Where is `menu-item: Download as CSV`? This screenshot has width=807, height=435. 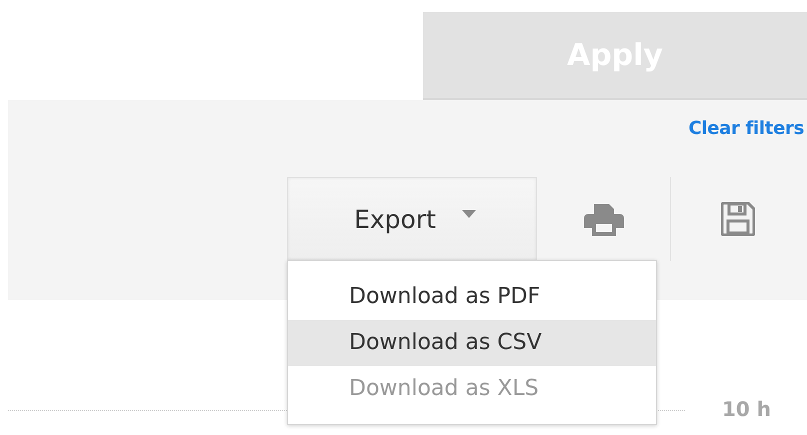 menu-item: Download as CSV is located at coordinates (472, 343).